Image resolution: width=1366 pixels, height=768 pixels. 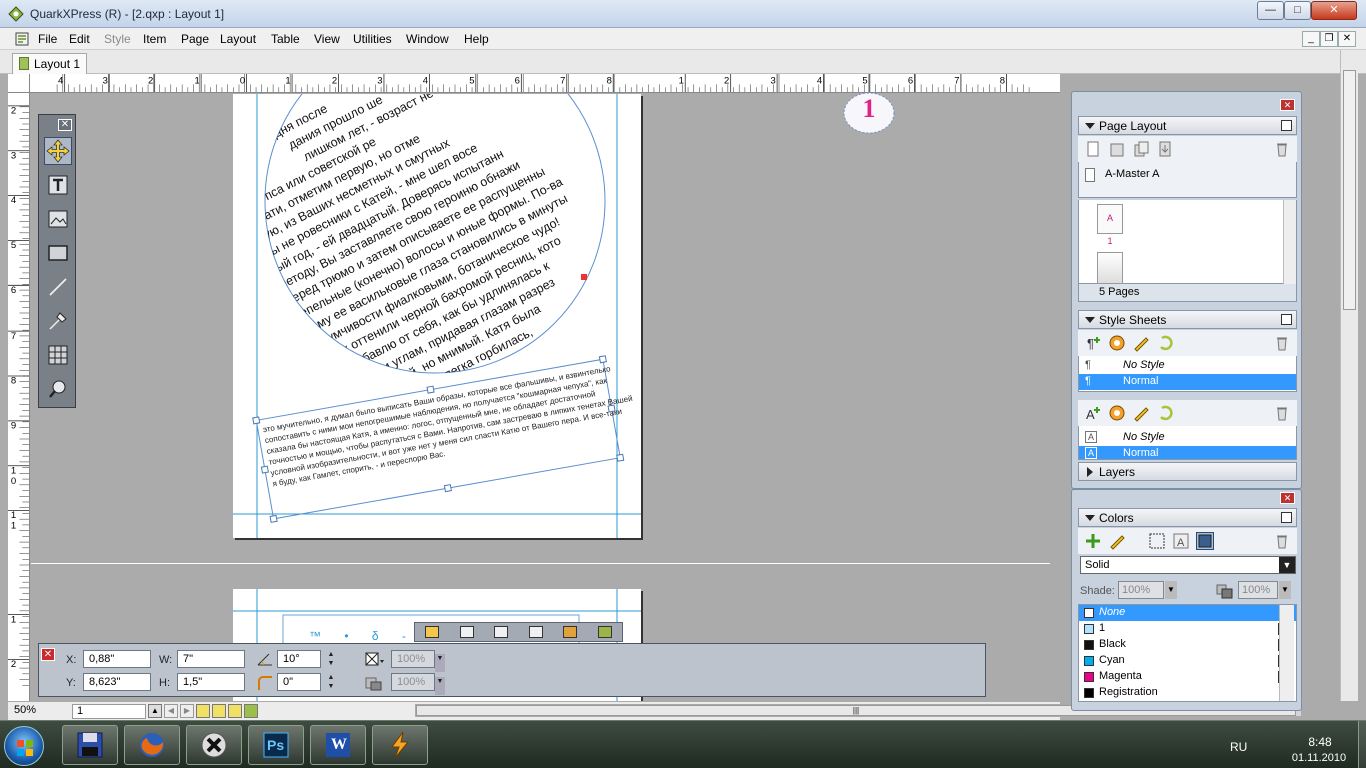 What do you see at coordinates (79, 39) in the screenshot?
I see `menu-edit: Edit` at bounding box center [79, 39].